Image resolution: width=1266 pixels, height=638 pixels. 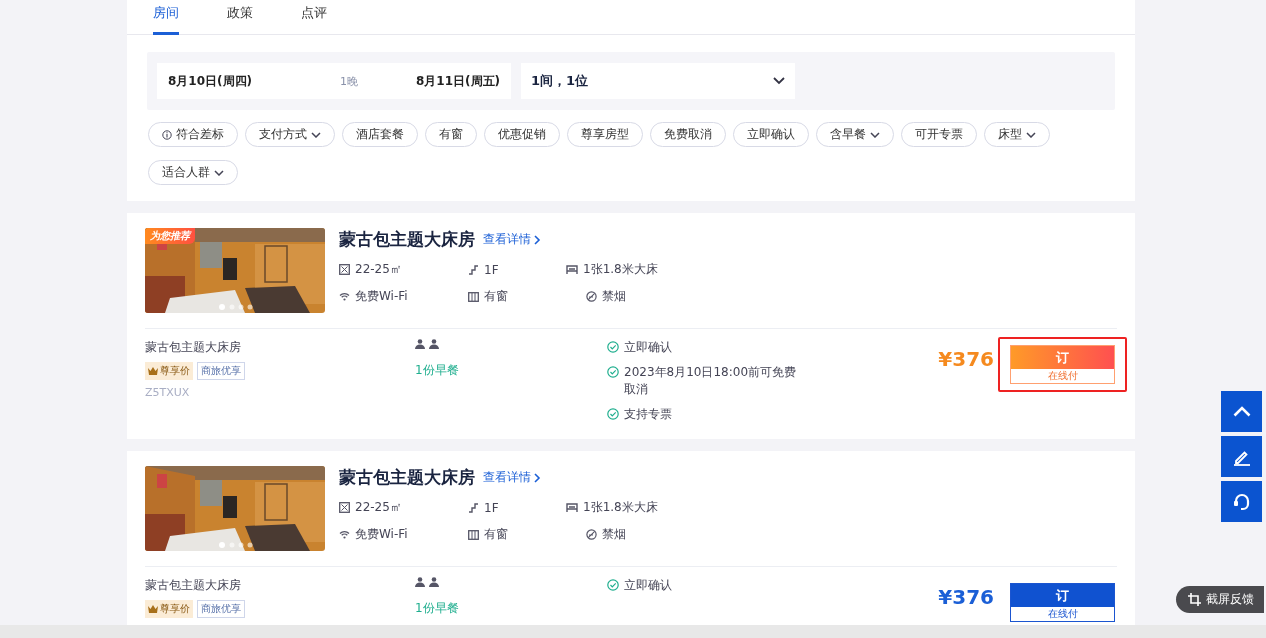 I want to click on support-button, so click(x=1241, y=501).